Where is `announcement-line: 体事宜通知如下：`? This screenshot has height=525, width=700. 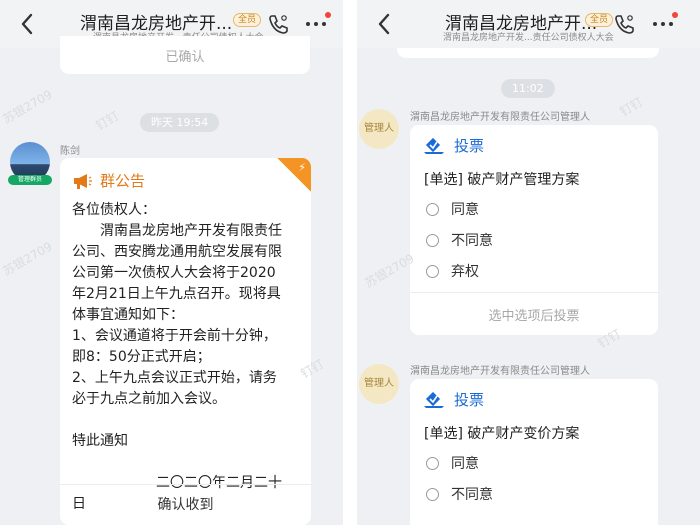 announcement-line: 体事宜通知如下： is located at coordinates (128, 315).